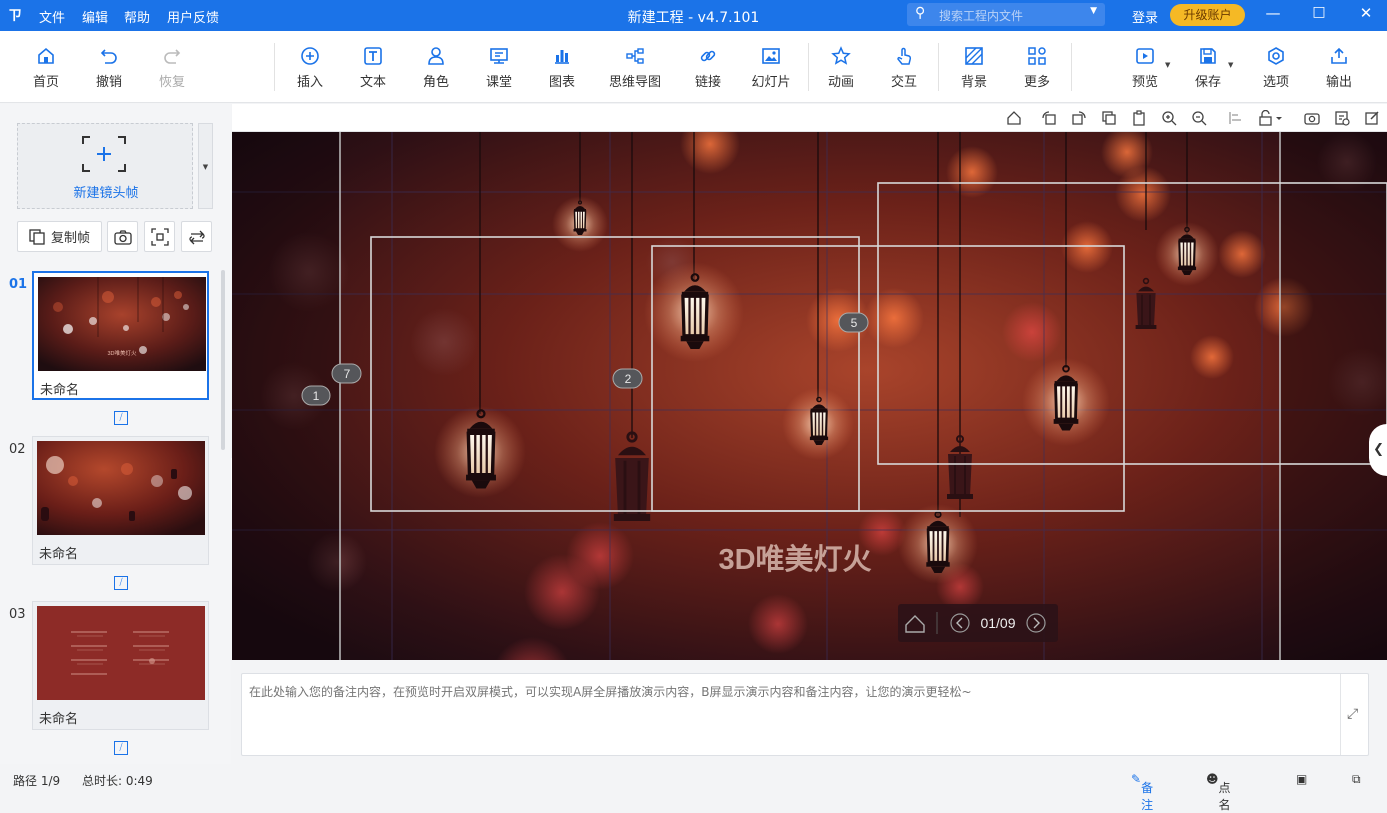 The height and width of the screenshot is (813, 1387). Describe the element at coordinates (1378, 450) in the screenshot. I see `collapse-right-panel-button: ❮` at that location.